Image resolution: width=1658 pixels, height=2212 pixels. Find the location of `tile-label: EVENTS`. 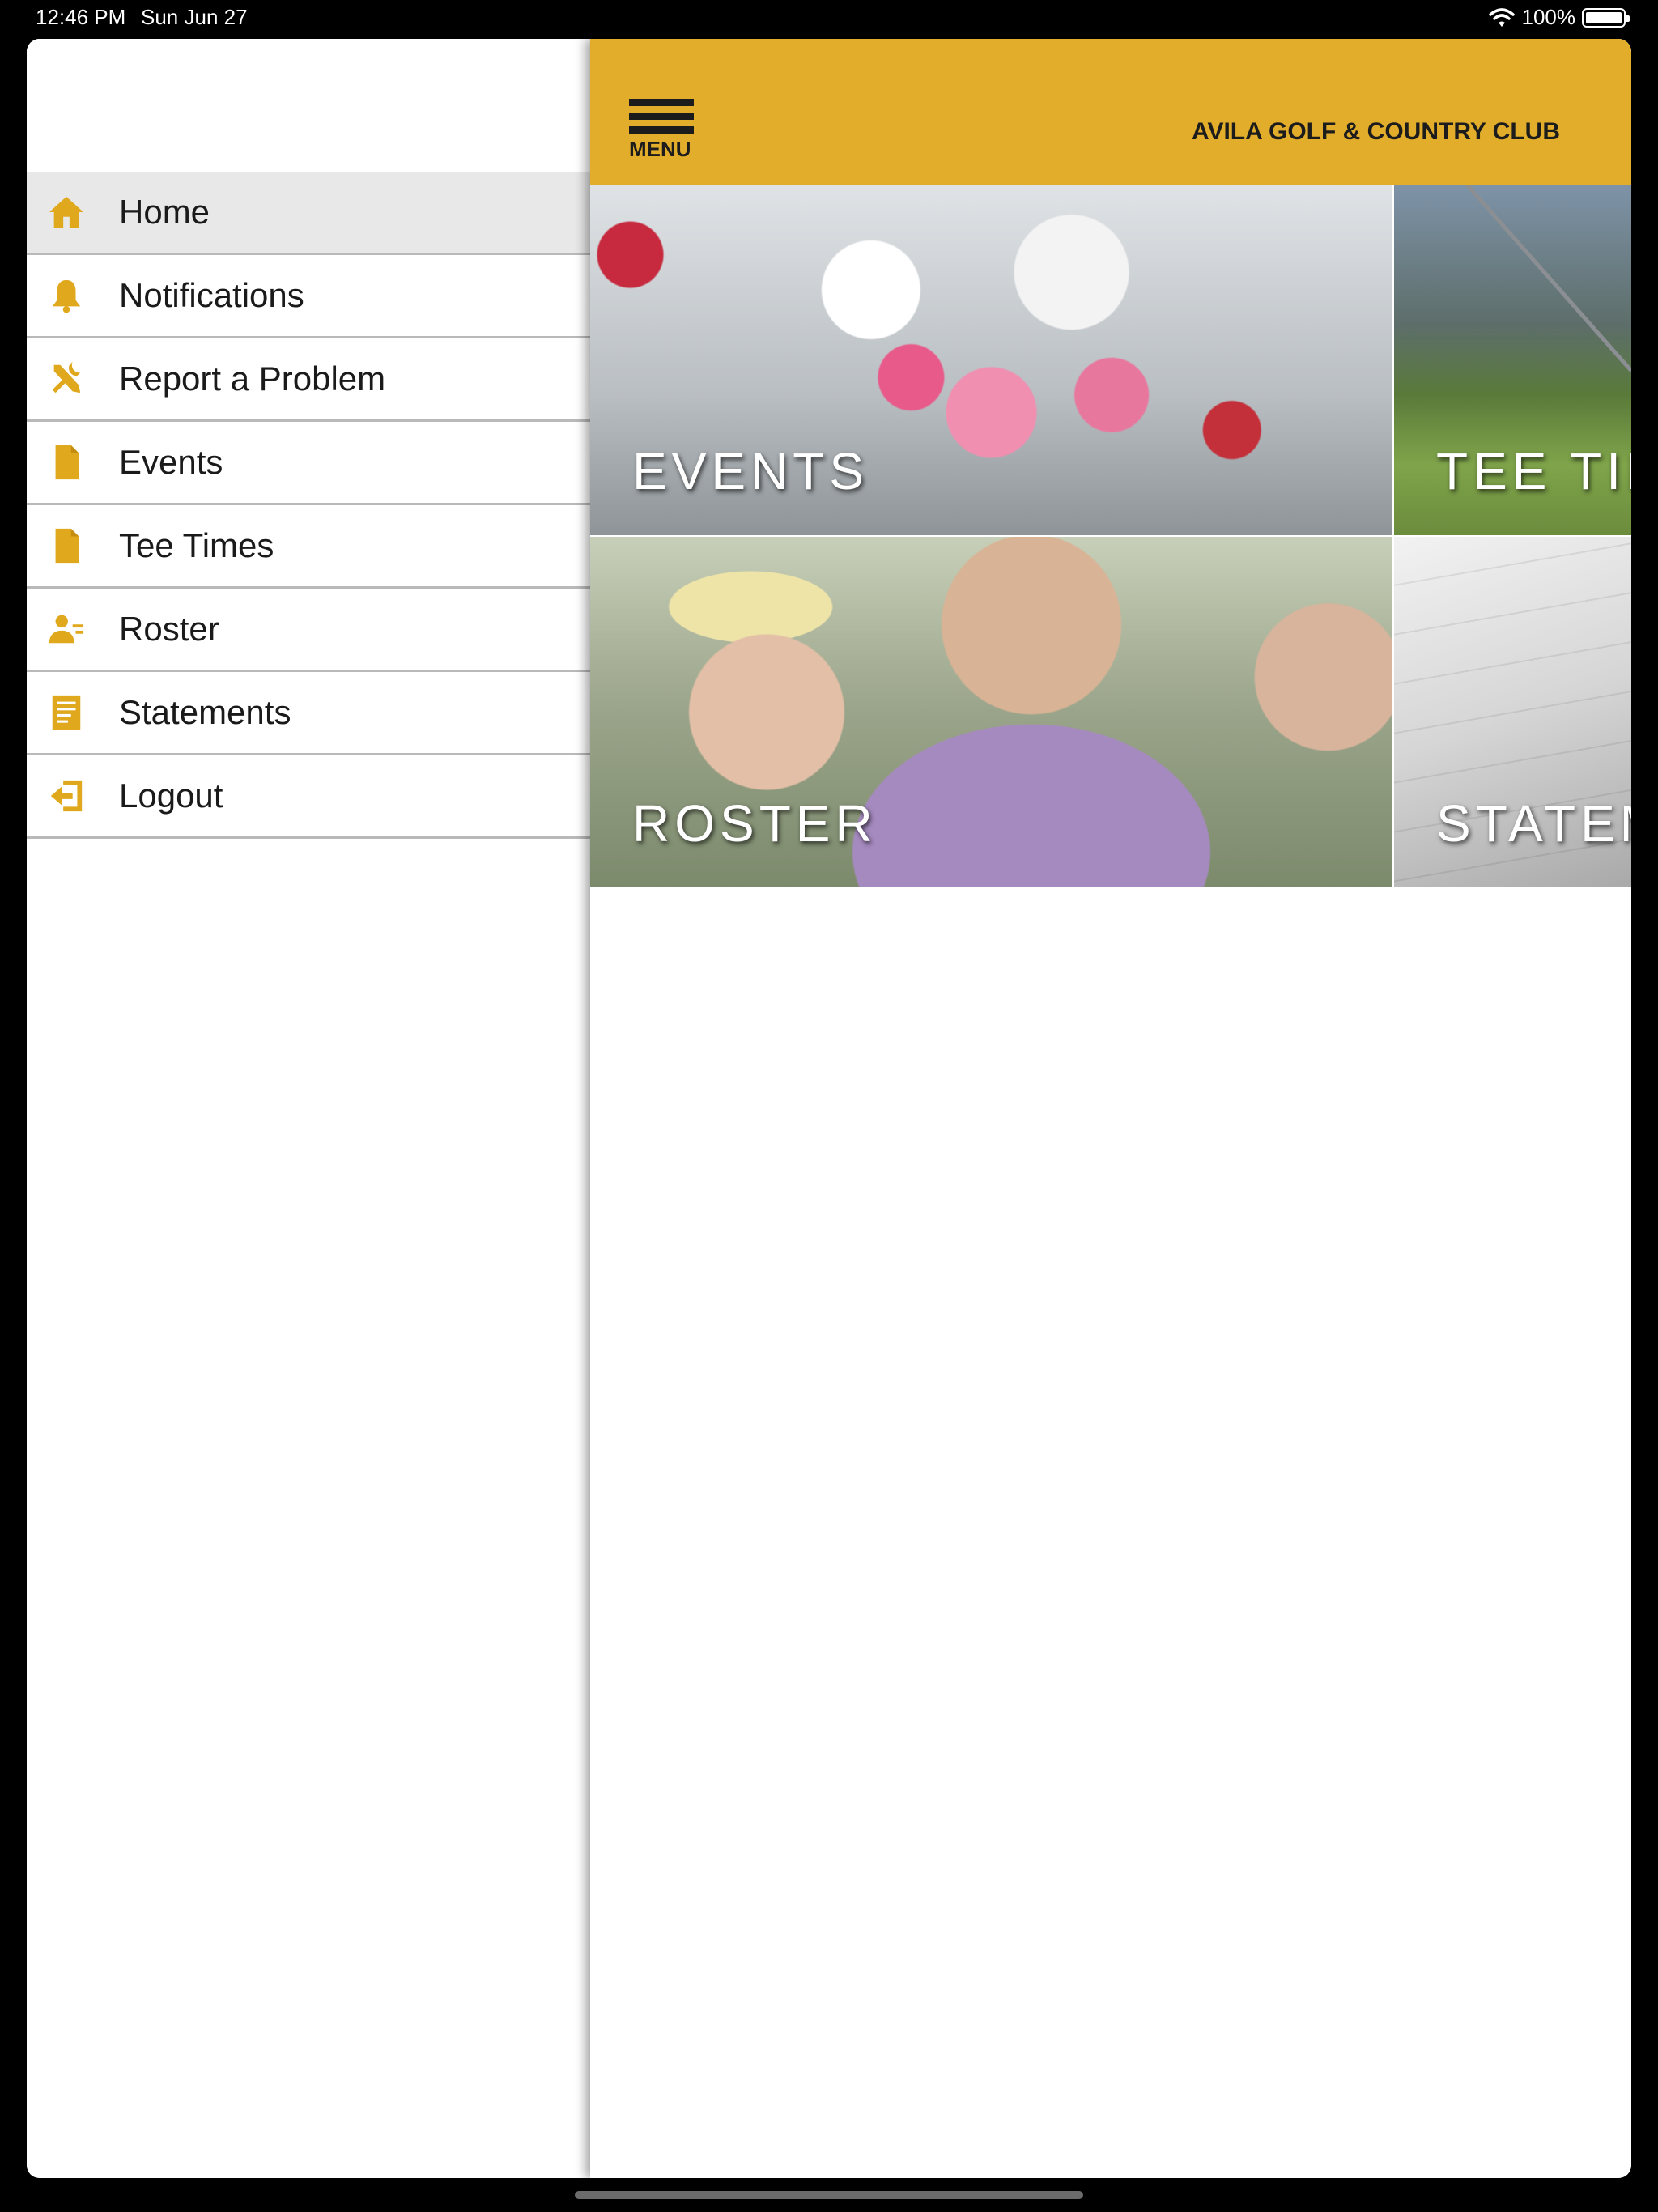

tile-label: EVENTS is located at coordinates (750, 471).